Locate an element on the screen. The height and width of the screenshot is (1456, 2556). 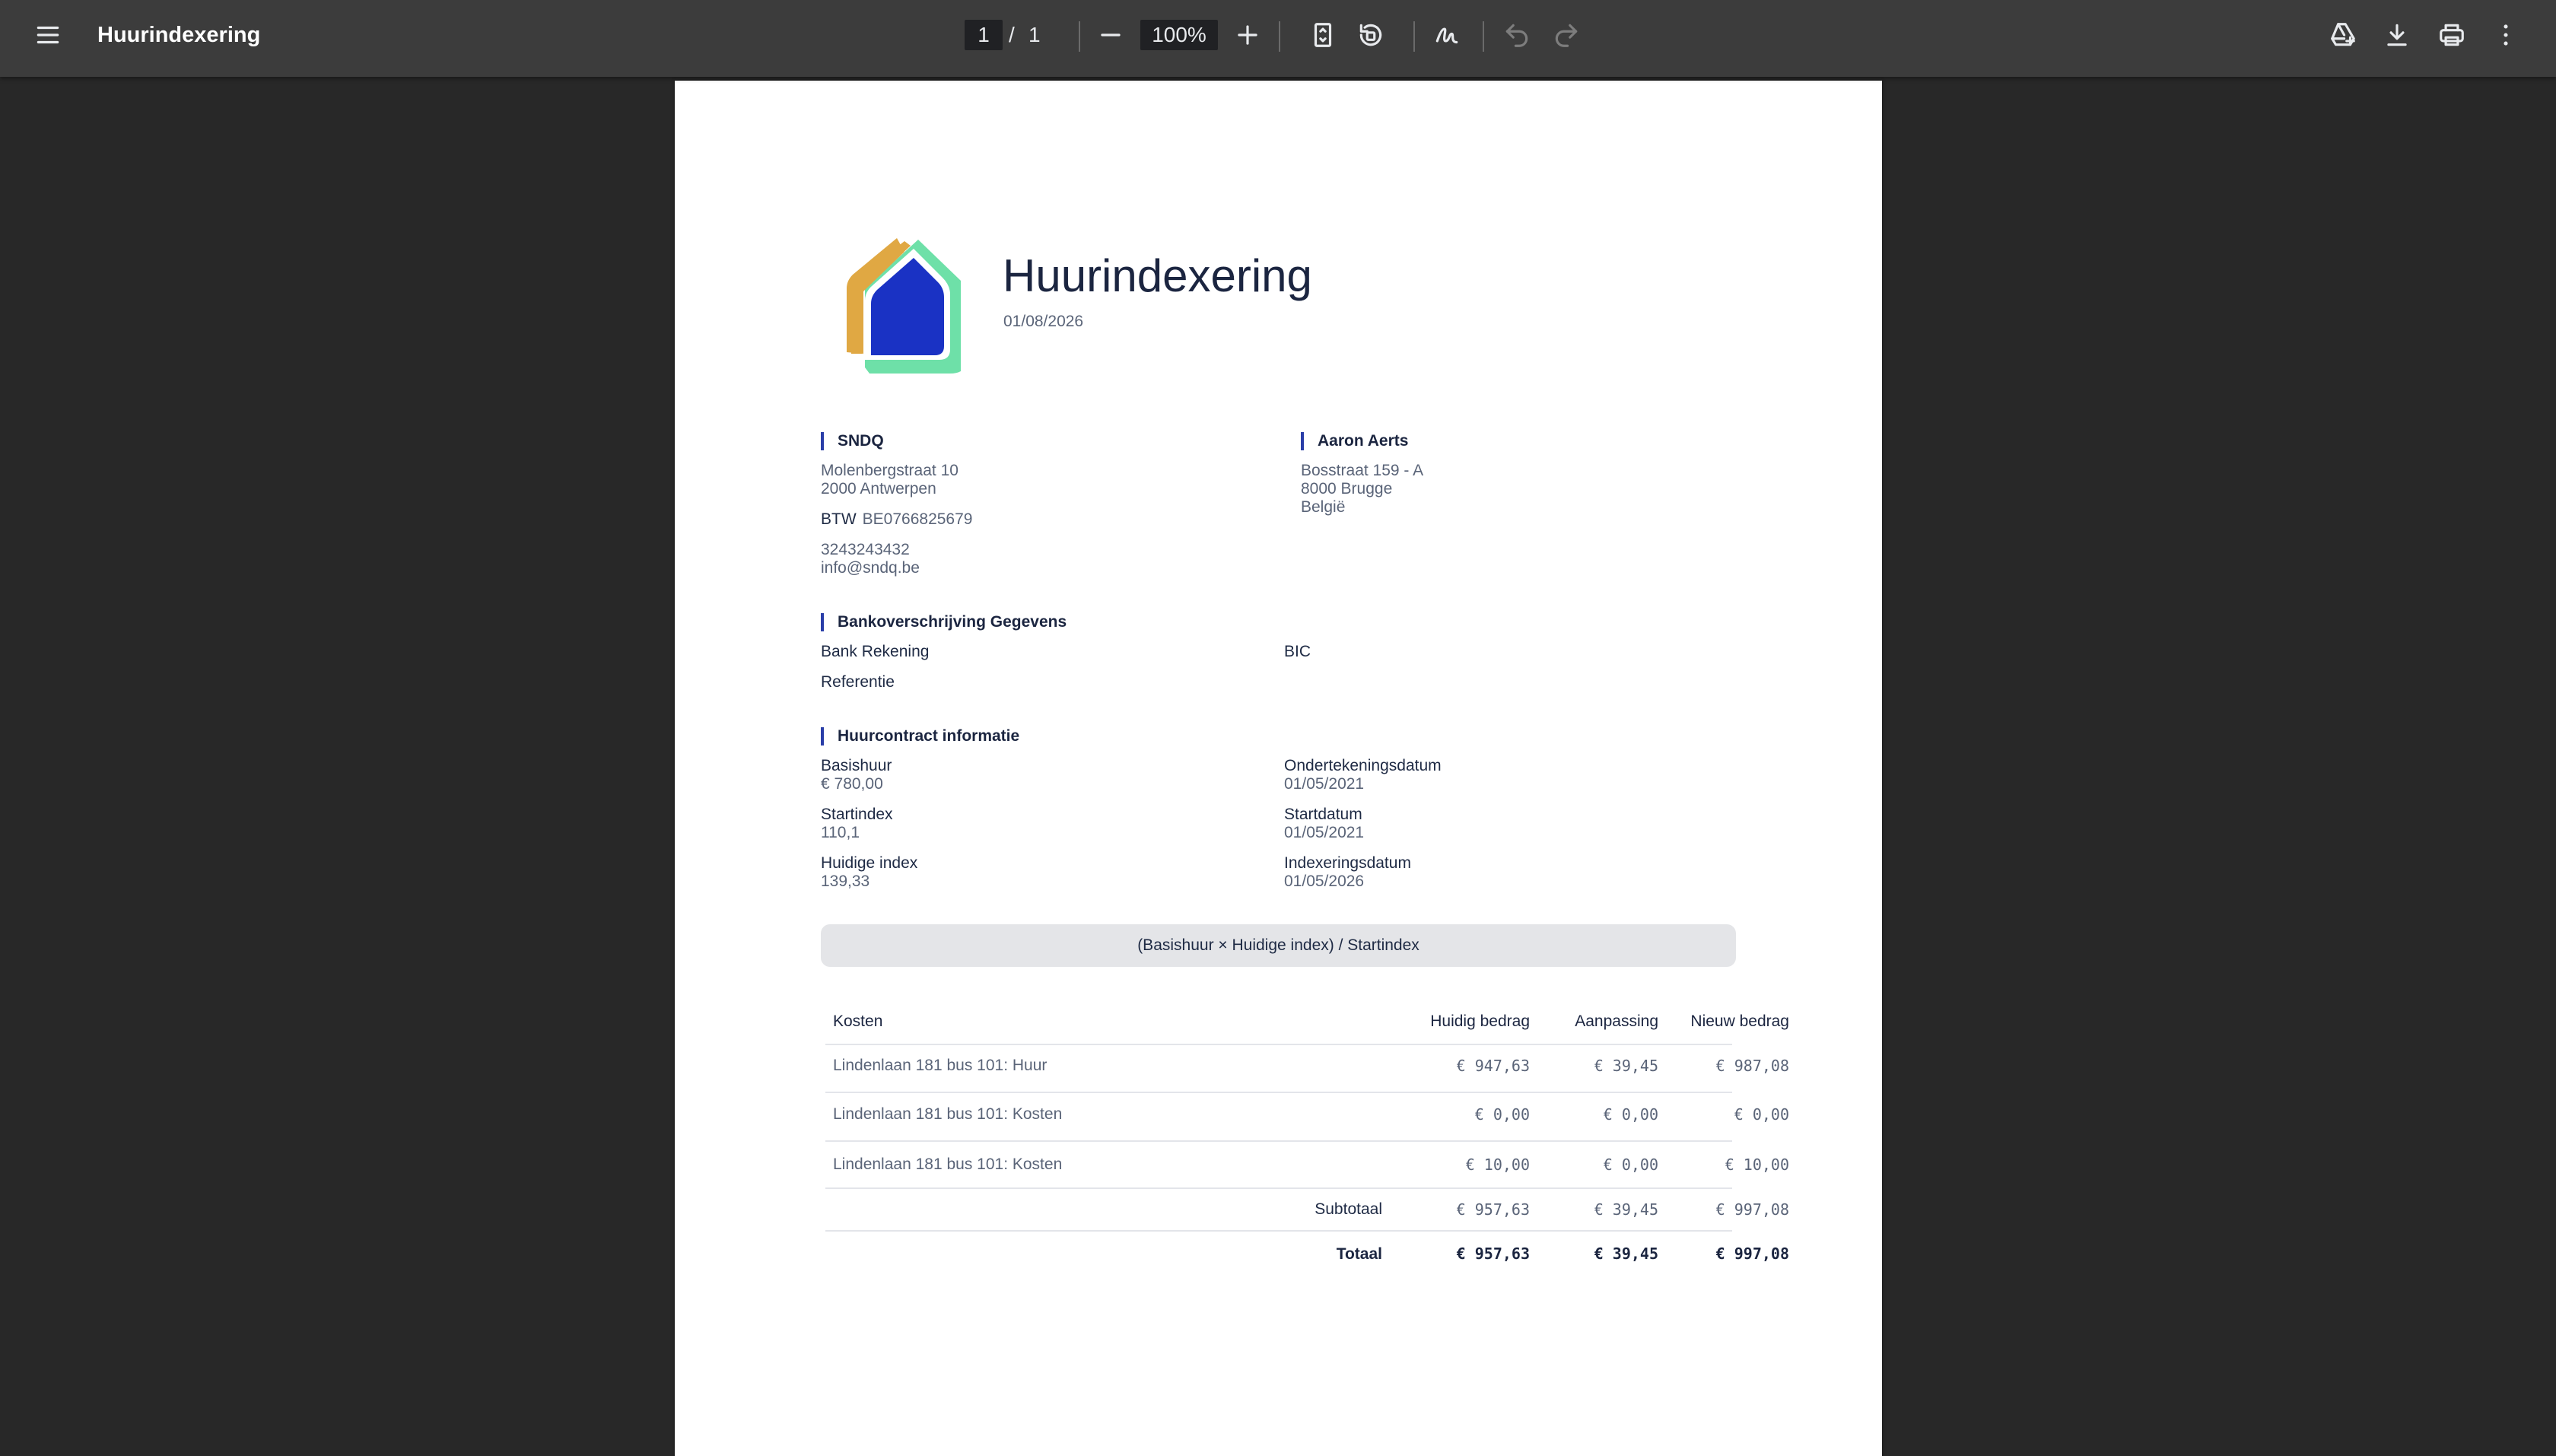
undo-button is located at coordinates (1517, 35).